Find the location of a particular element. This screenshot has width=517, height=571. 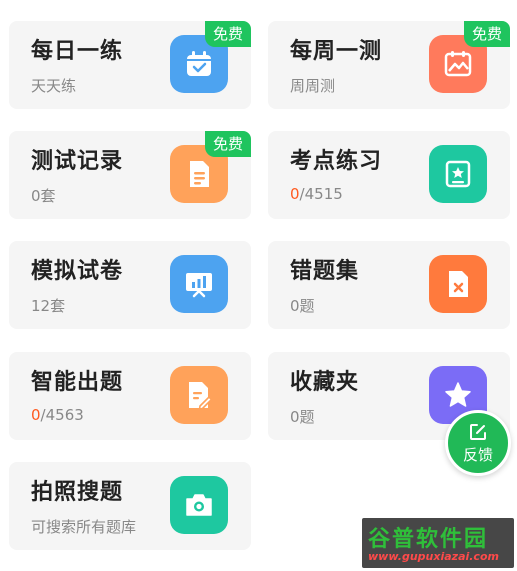

card-title: 错题集 is located at coordinates (325, 271).